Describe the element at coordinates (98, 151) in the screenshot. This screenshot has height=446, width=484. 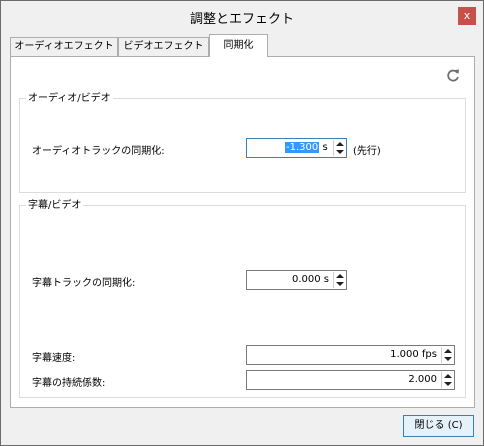
I see `audio-track-sync-label: オーディオトラックの同期化:` at that location.